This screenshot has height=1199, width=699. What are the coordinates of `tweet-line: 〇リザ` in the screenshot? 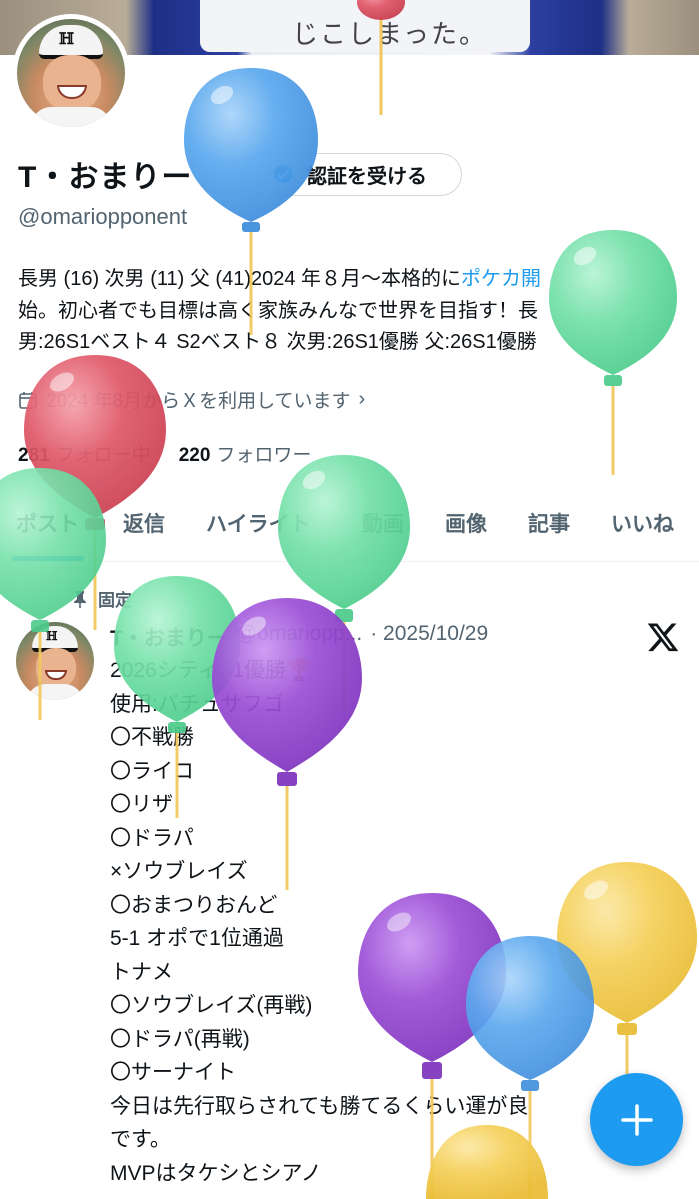 It's located at (141, 804).